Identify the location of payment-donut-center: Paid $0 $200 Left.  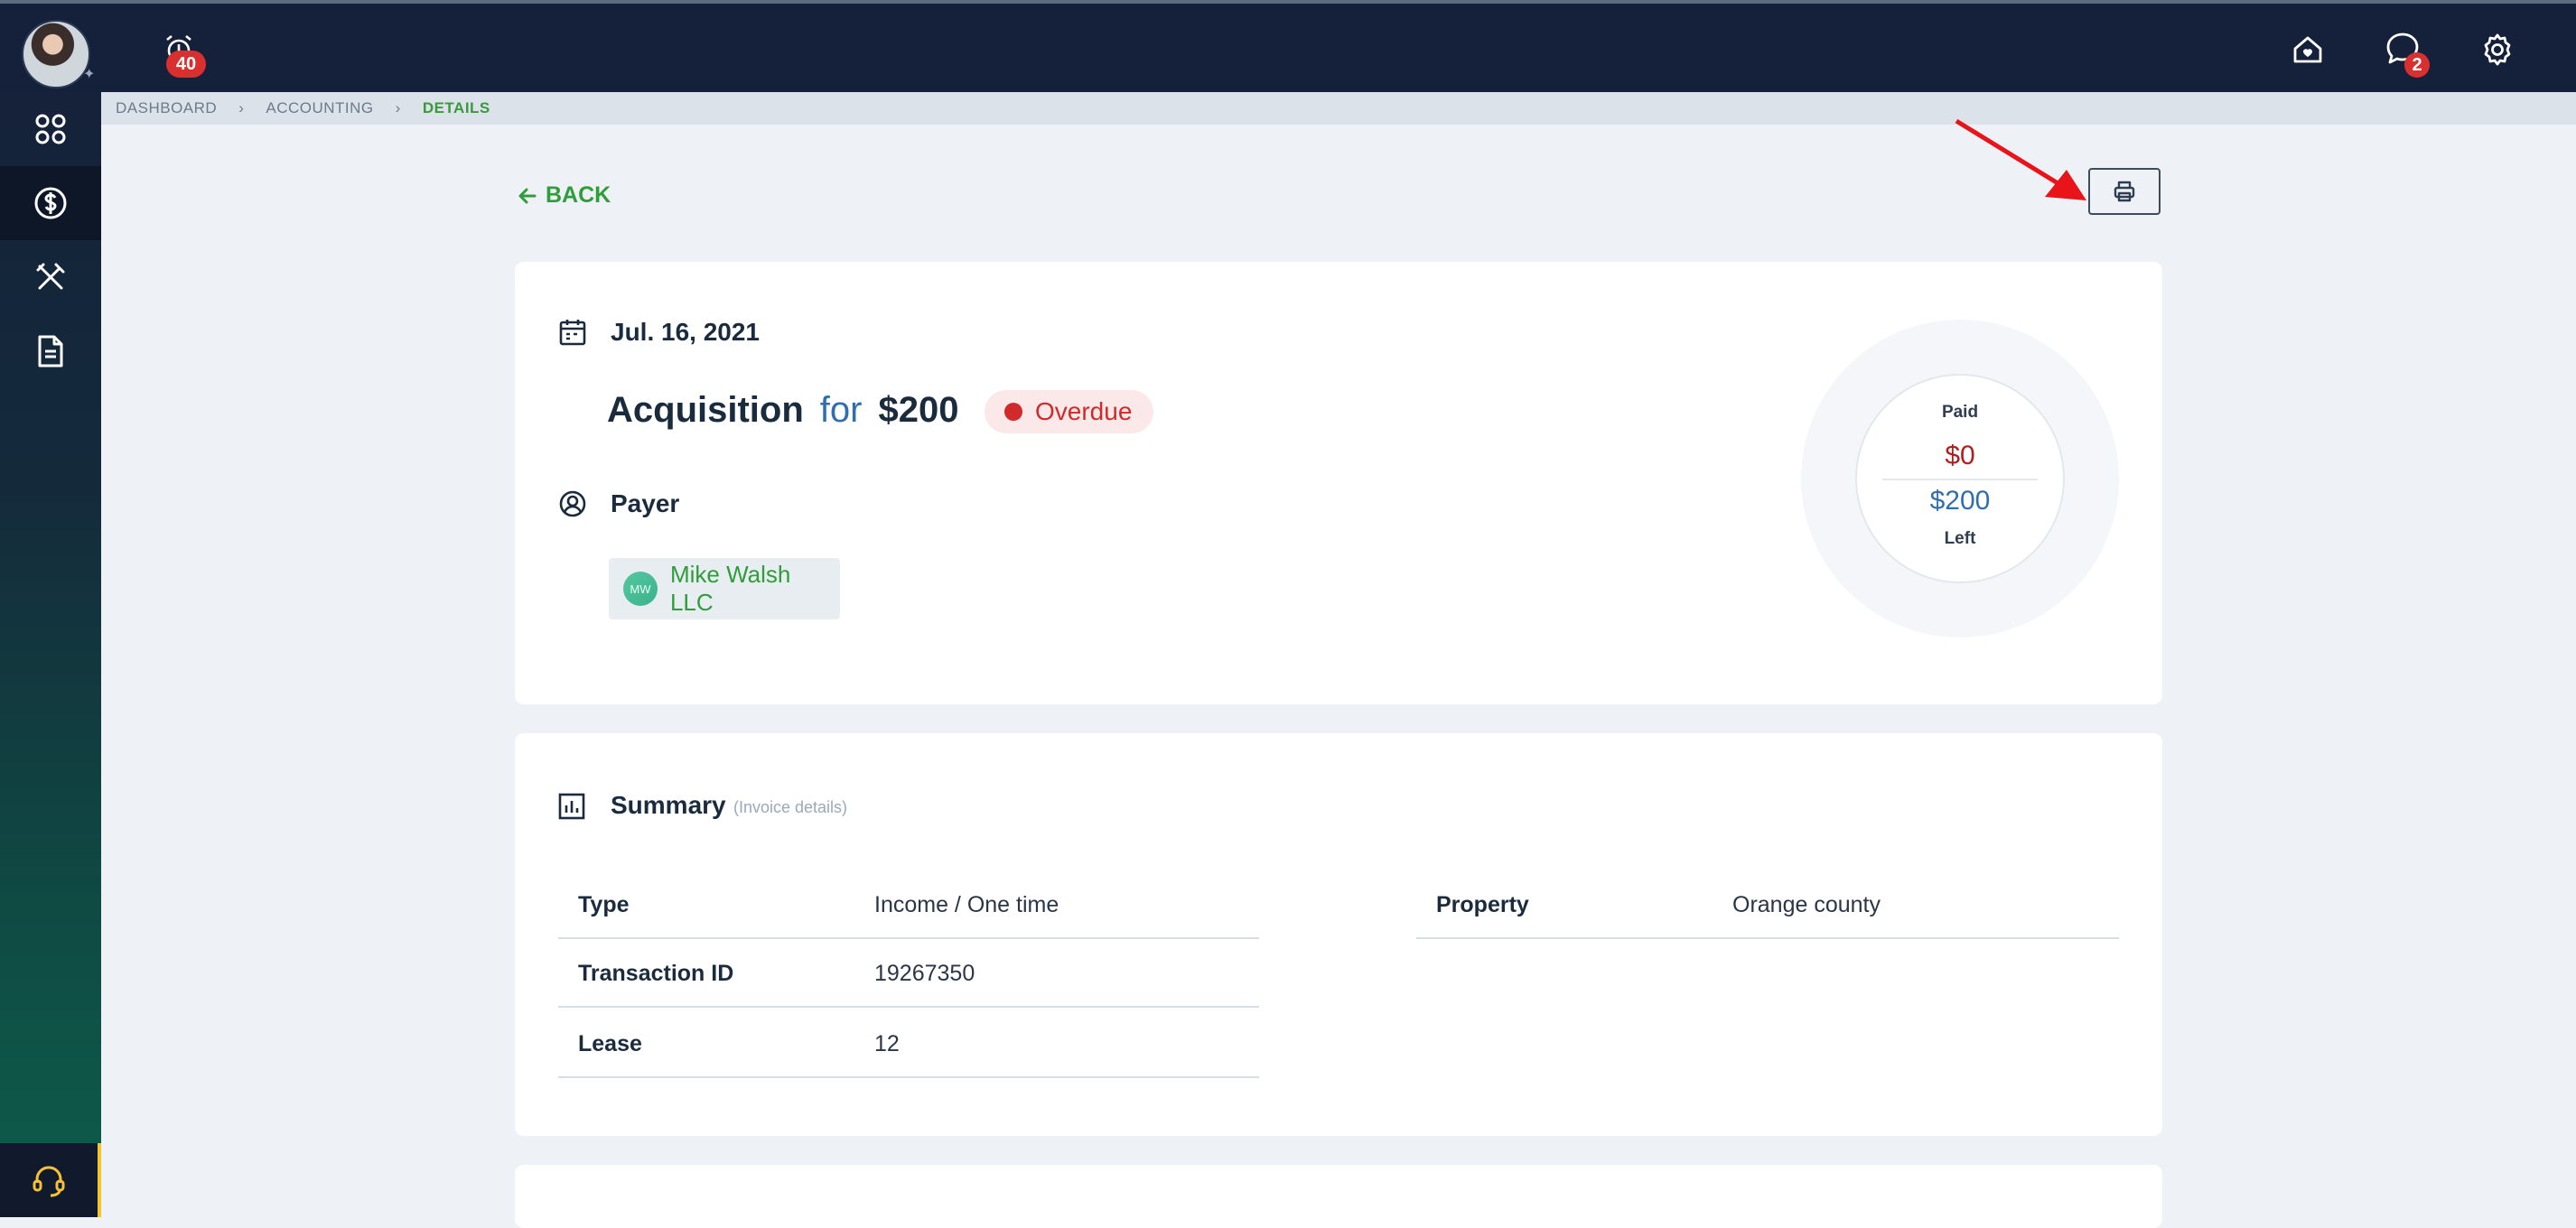
(1960, 479).